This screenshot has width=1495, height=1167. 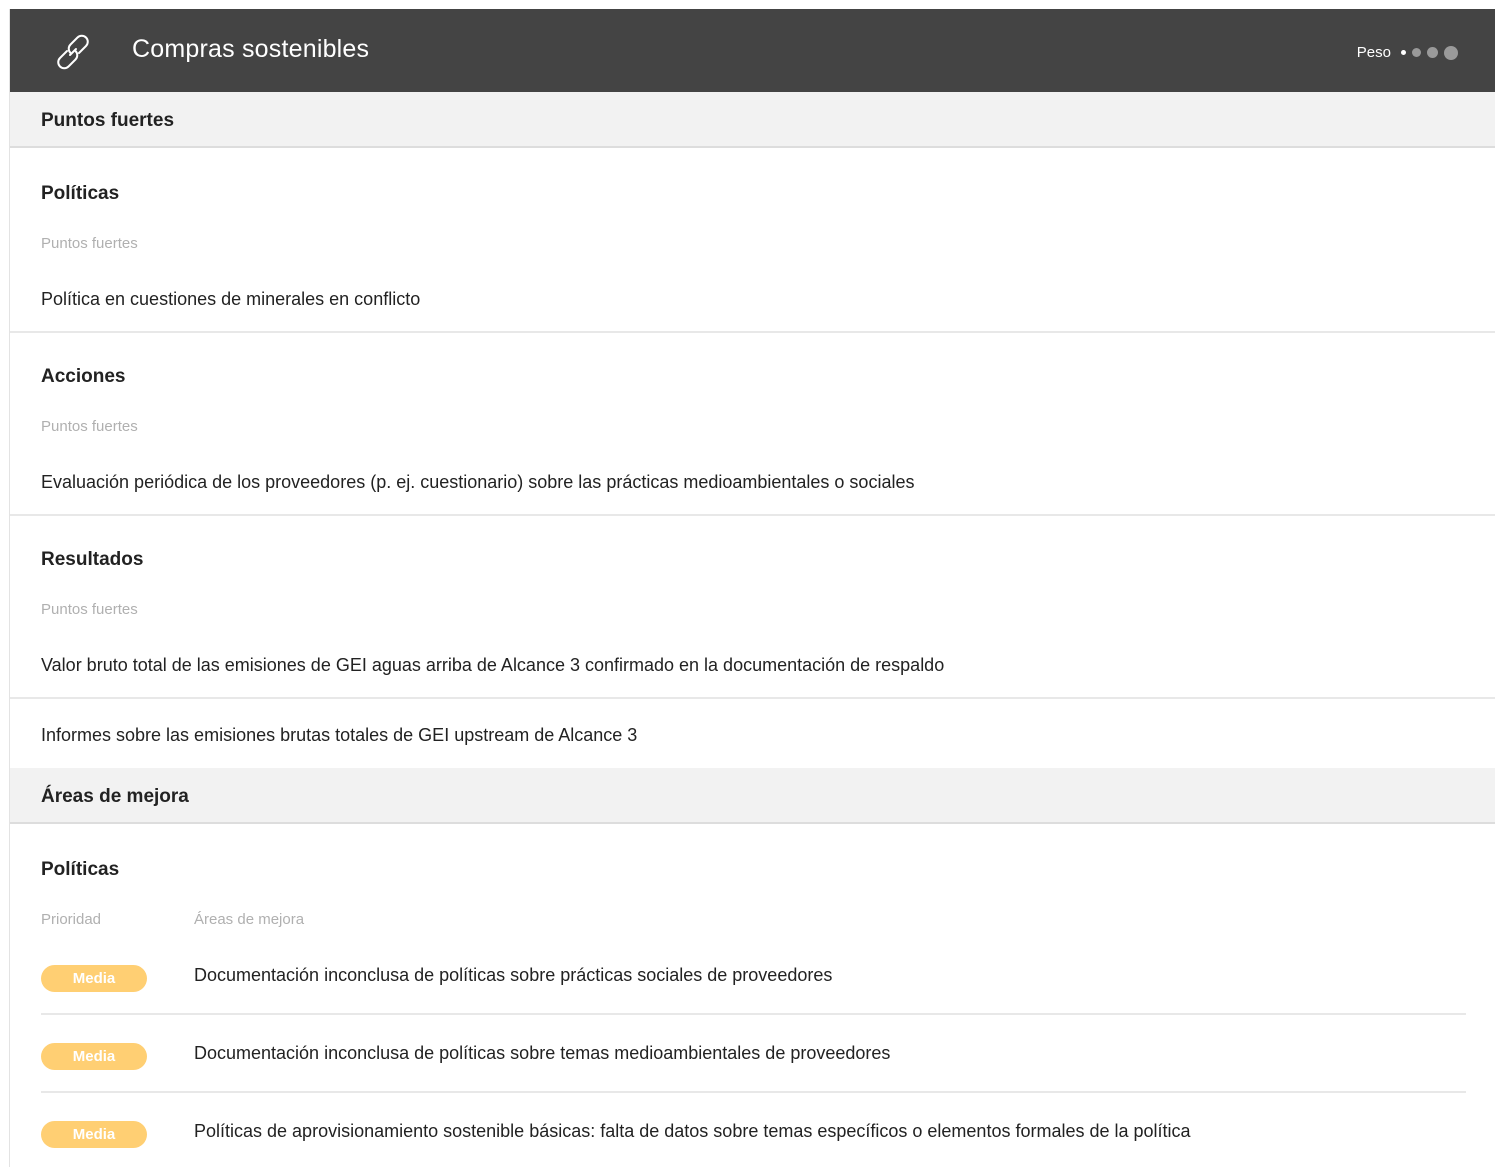 I want to click on improvements-section-header: Áreas de mejora, so click(x=752, y=796).